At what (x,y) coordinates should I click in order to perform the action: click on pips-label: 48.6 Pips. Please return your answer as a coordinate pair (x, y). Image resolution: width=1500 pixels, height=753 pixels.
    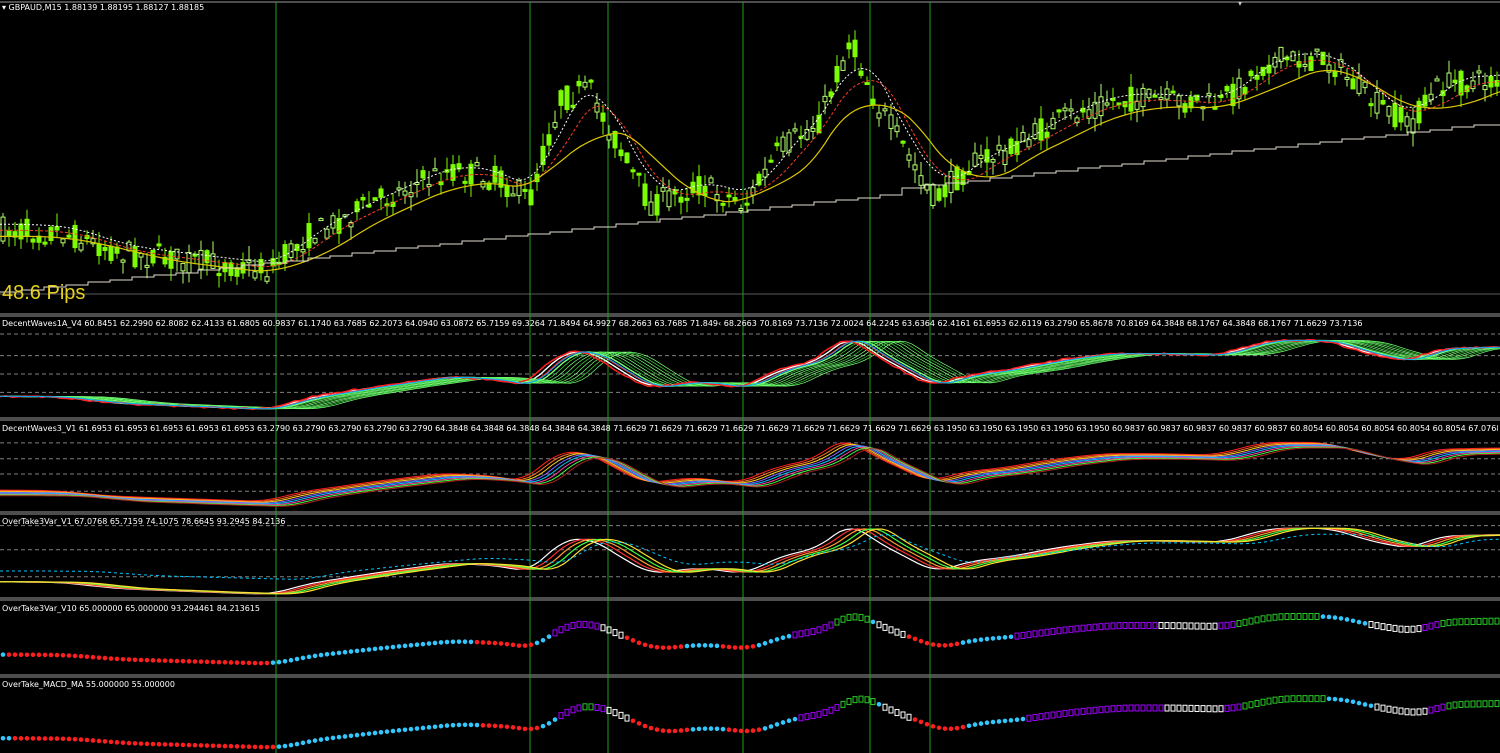
    Looking at the image, I should click on (44, 293).